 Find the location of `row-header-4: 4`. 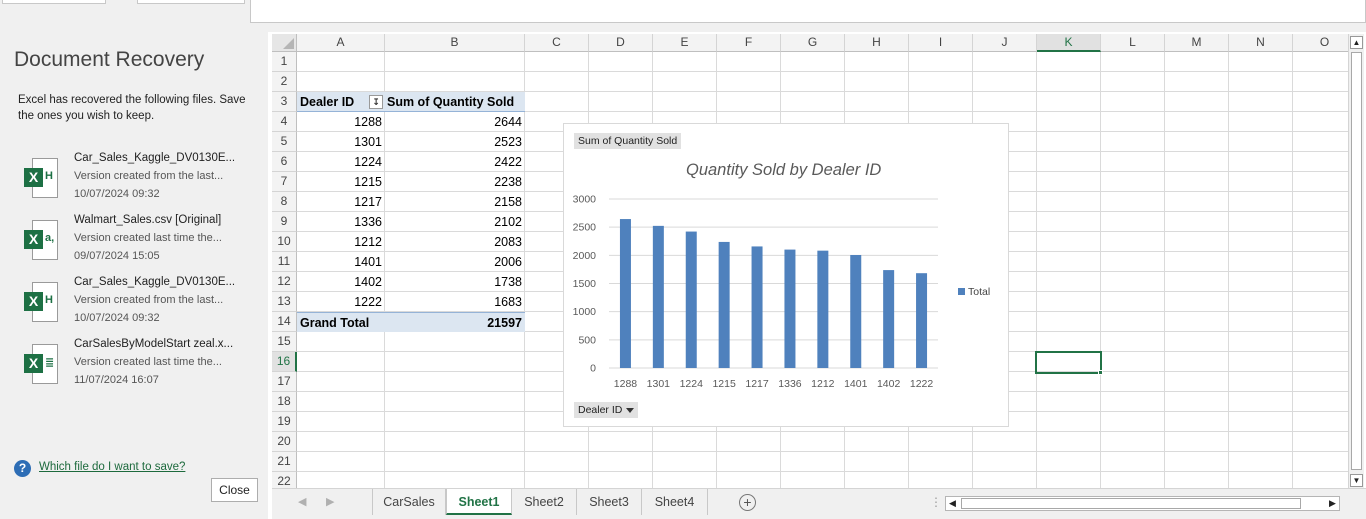

row-header-4: 4 is located at coordinates (284, 122).